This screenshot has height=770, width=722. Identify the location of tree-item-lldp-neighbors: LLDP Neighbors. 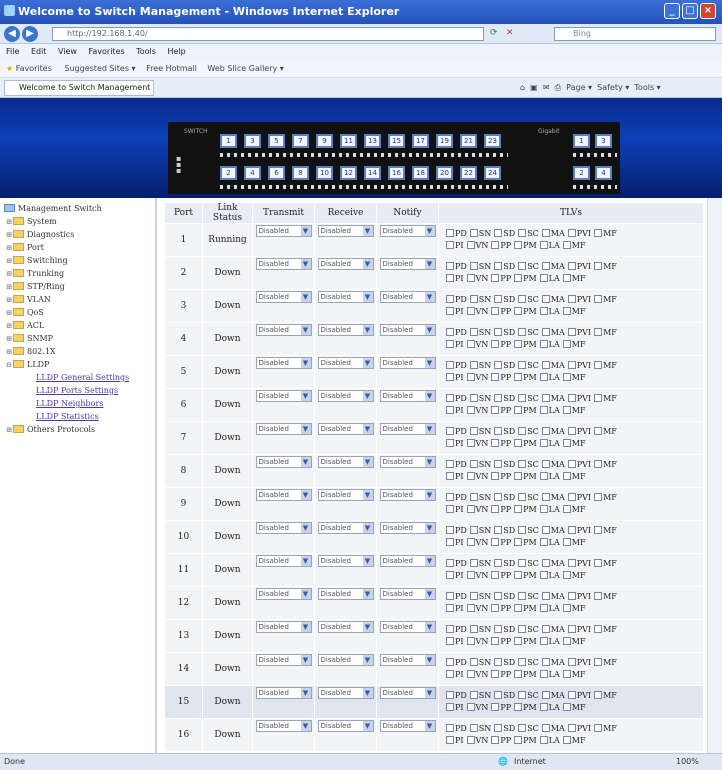
(77, 403).